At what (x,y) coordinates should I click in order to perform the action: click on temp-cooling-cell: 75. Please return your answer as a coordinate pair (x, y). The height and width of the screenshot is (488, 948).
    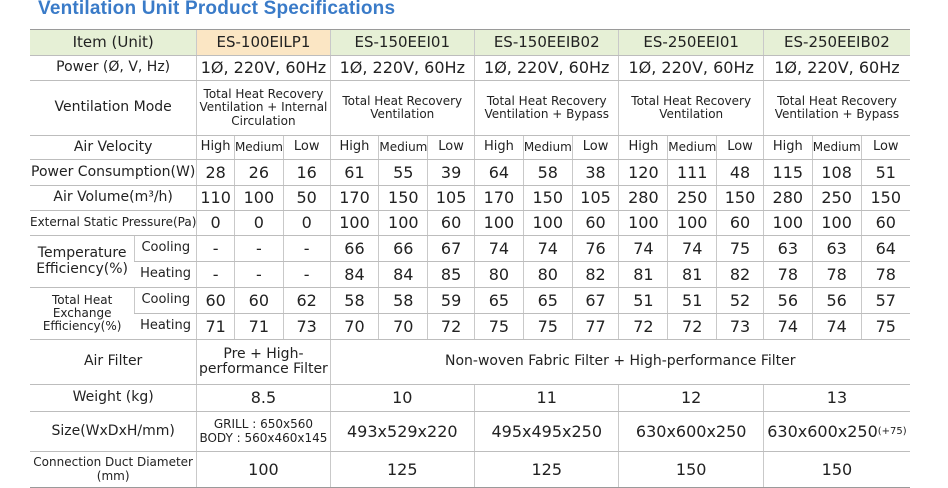
    Looking at the image, I should click on (740, 248).